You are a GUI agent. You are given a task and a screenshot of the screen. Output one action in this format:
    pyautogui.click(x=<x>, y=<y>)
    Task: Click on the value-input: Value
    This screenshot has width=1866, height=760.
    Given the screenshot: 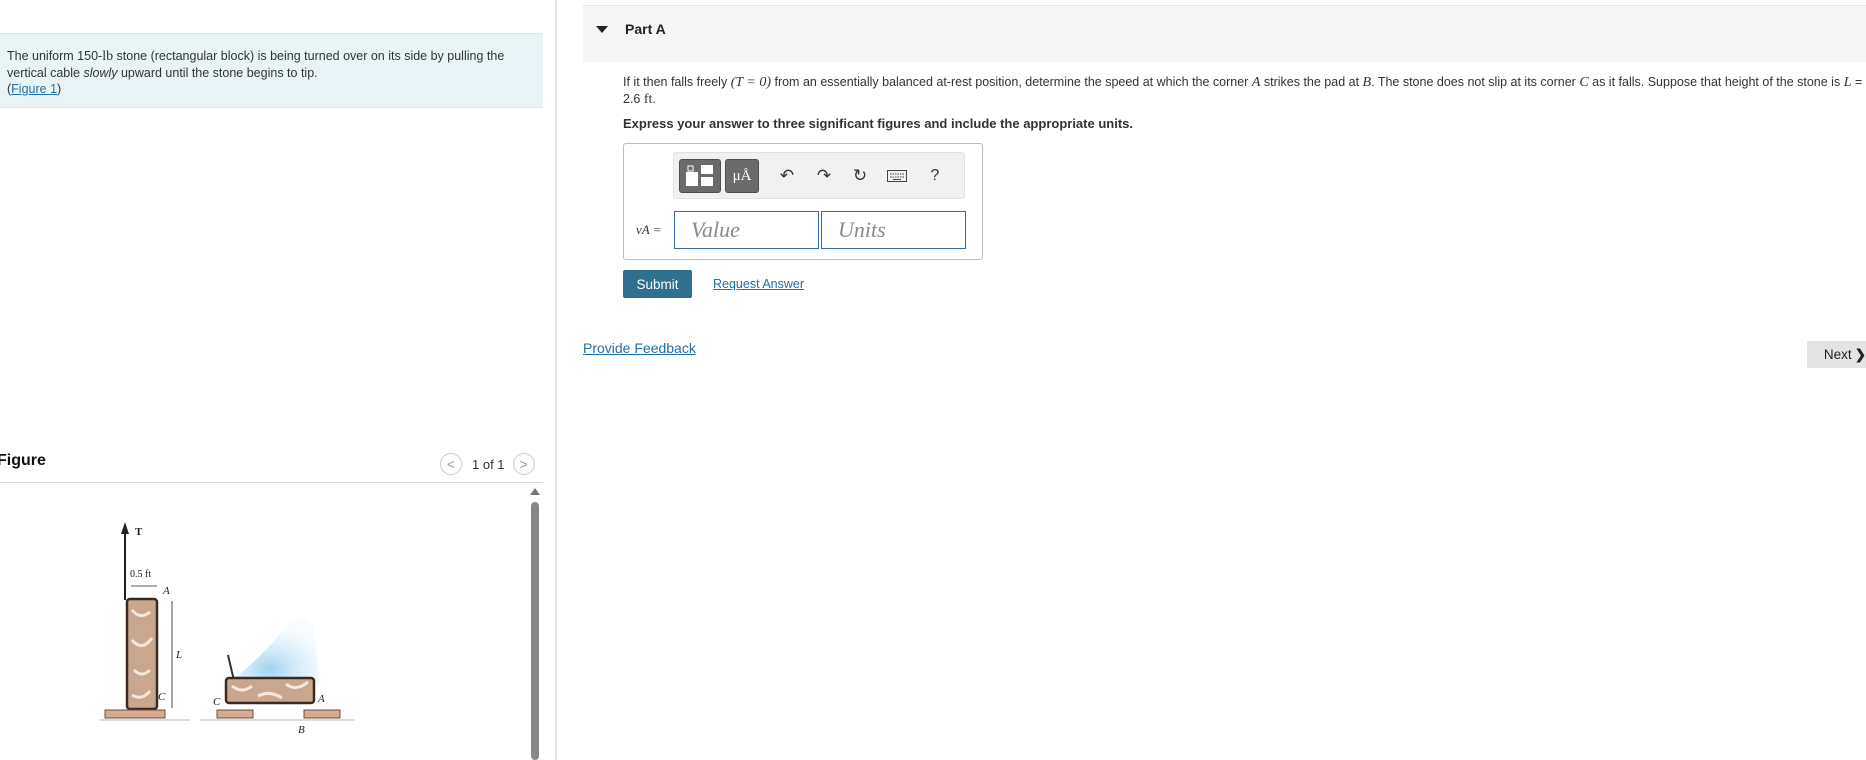 What is the action you would take?
    pyautogui.click(x=746, y=230)
    